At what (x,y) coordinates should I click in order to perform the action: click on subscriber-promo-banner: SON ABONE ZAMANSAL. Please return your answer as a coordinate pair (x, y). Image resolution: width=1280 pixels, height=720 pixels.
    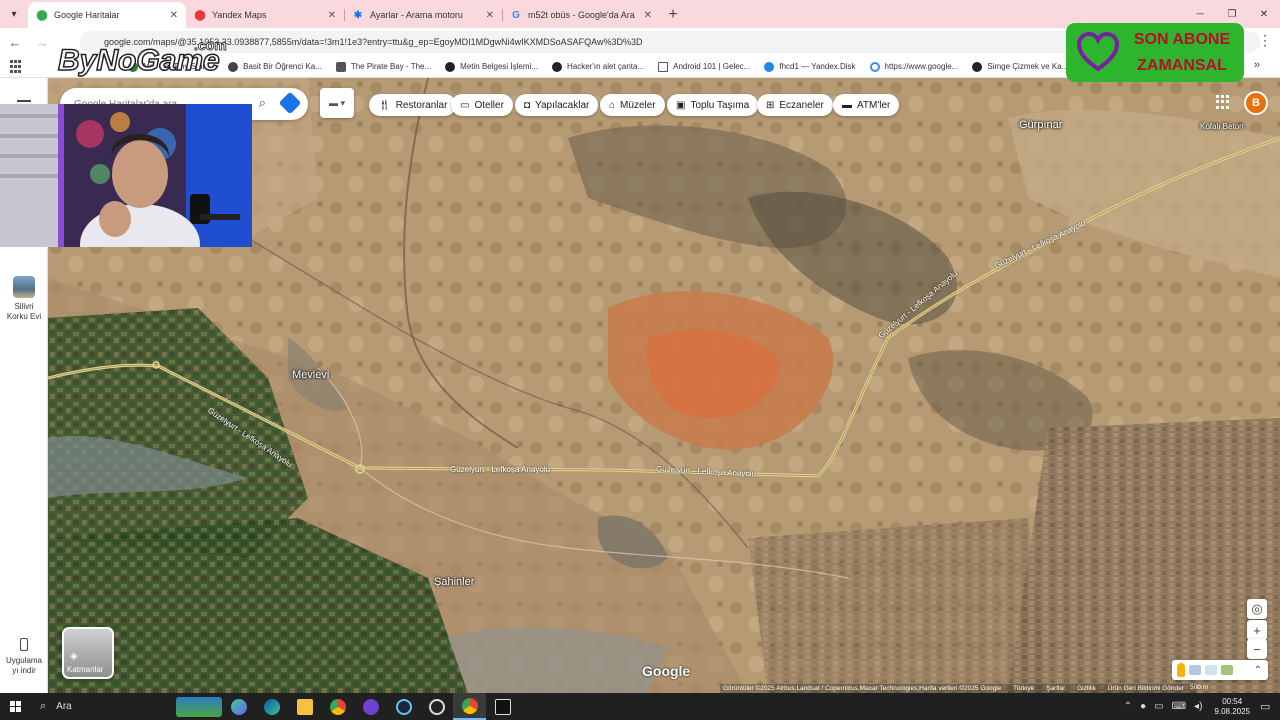
    Looking at the image, I should click on (1155, 52).